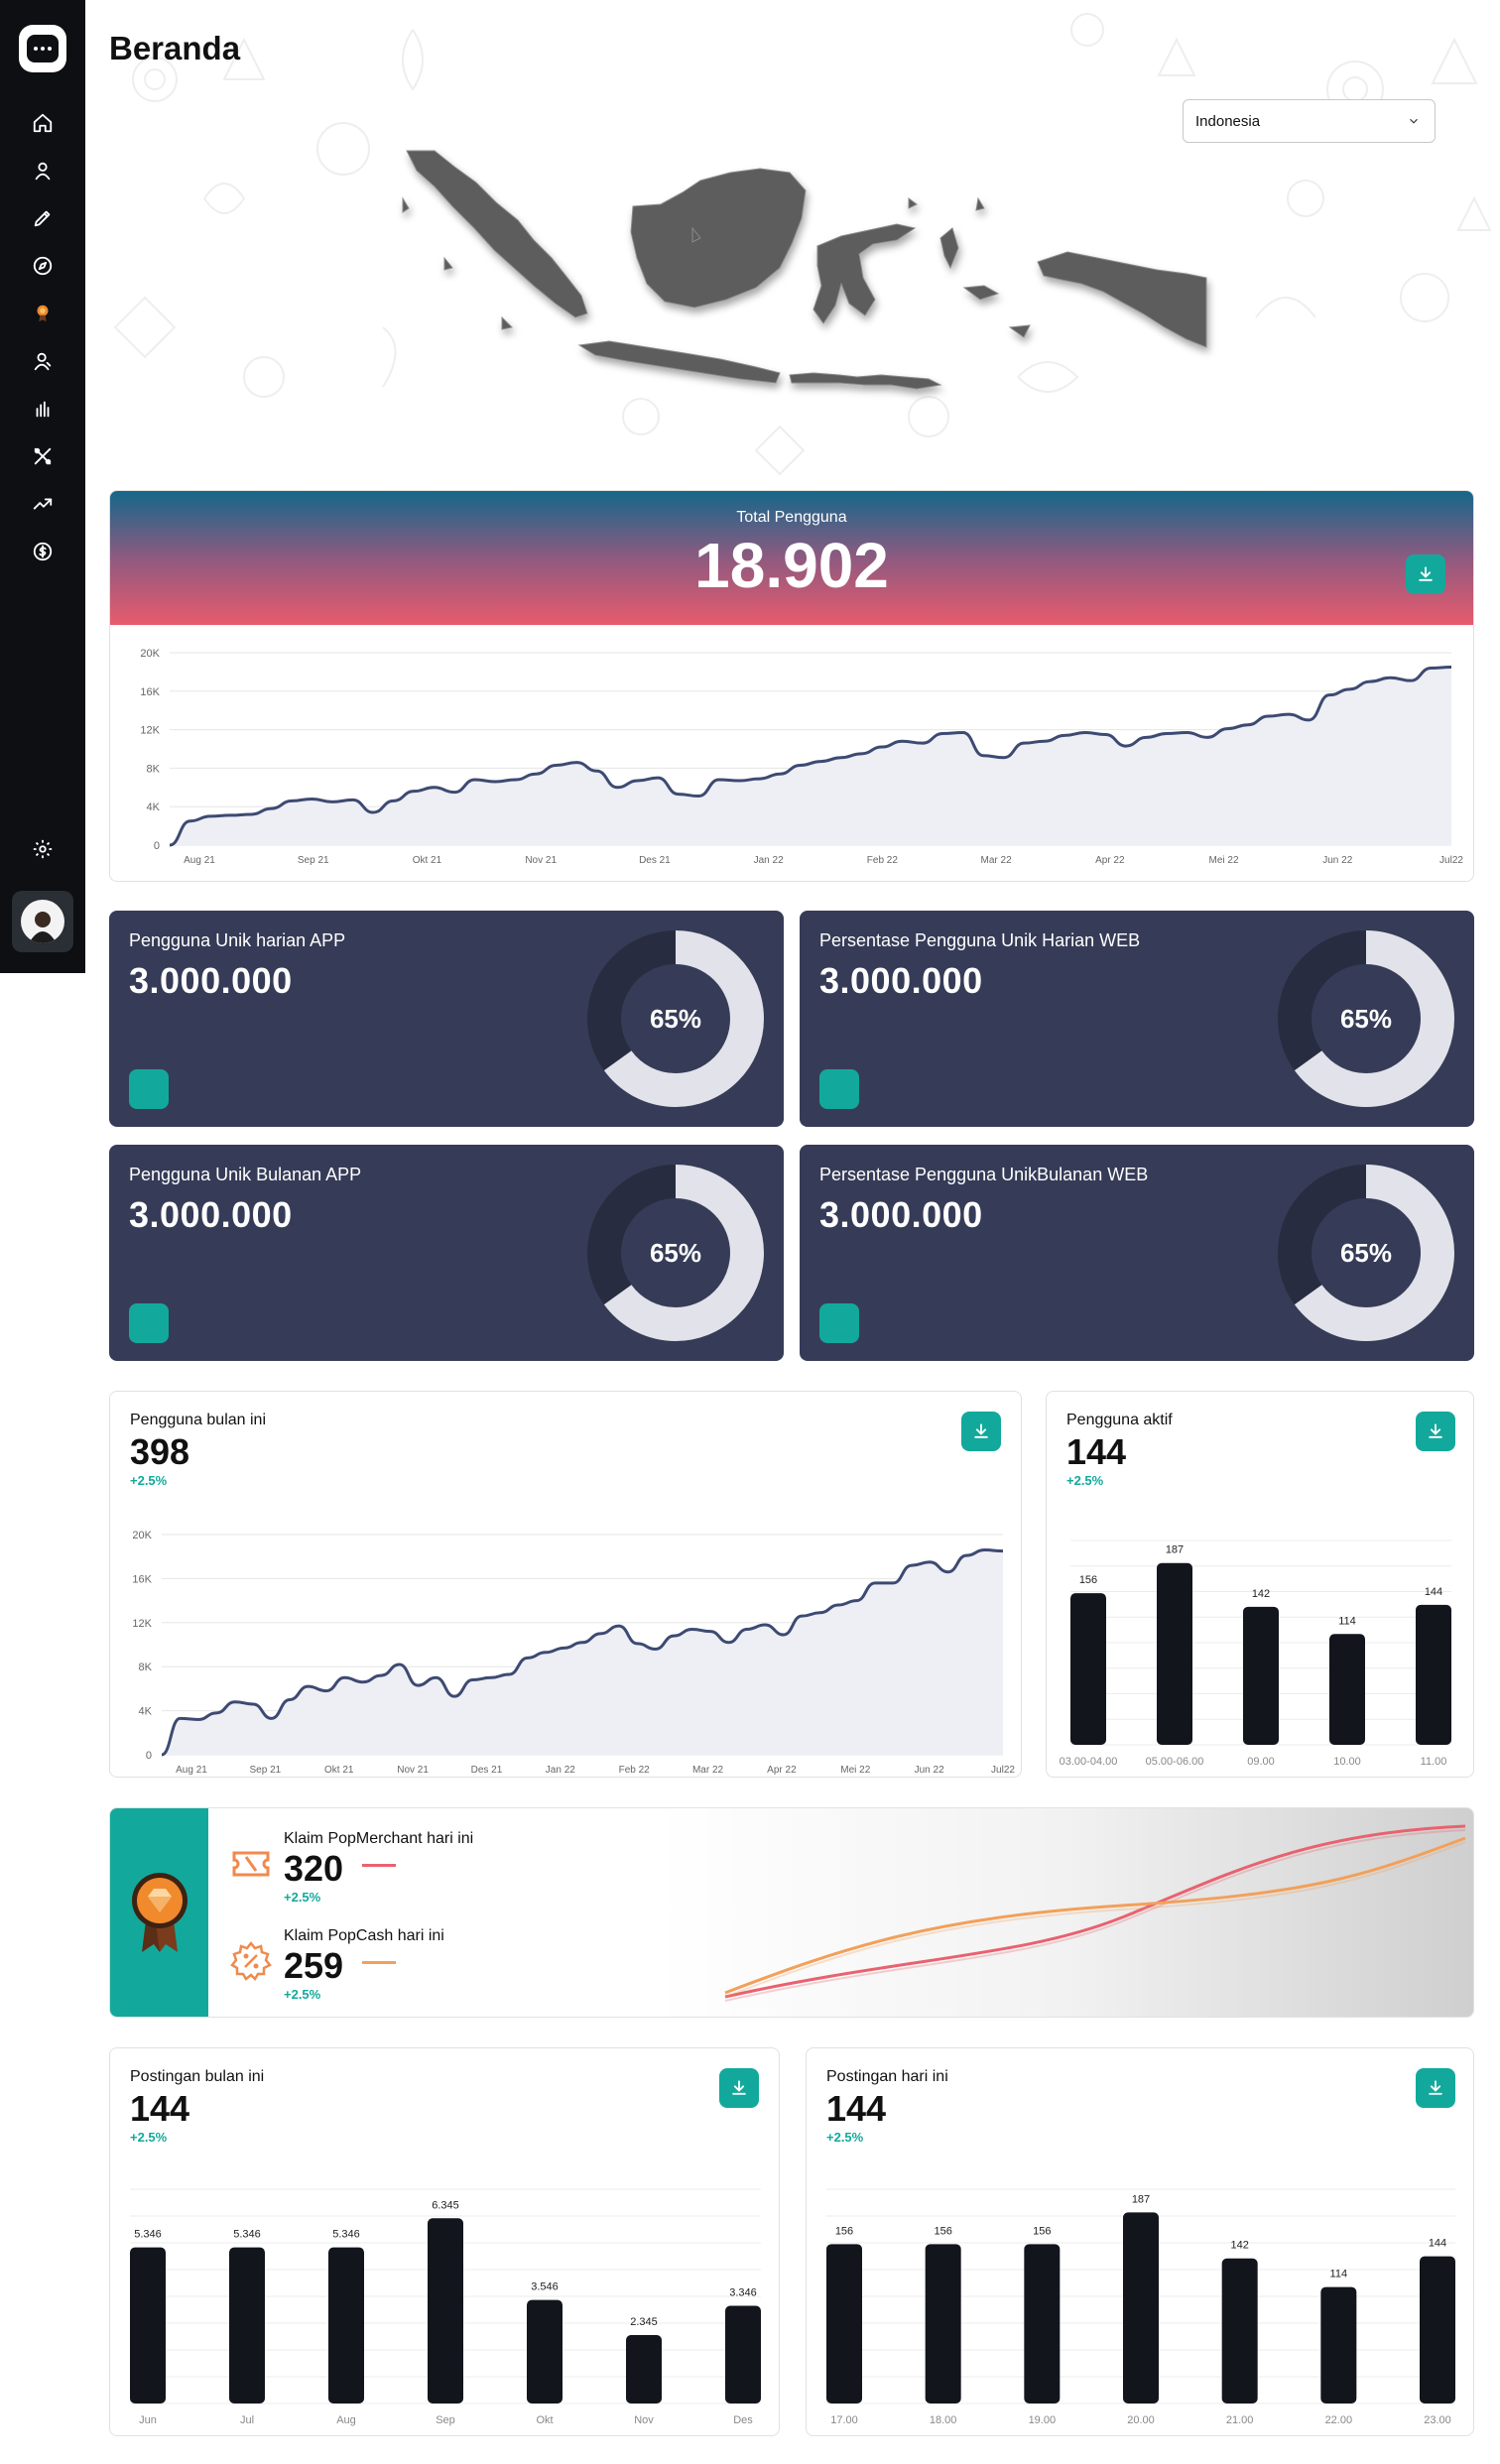 This screenshot has height=2464, width=1500. What do you see at coordinates (1261, 1594) in the screenshot?
I see `data-label: 142` at bounding box center [1261, 1594].